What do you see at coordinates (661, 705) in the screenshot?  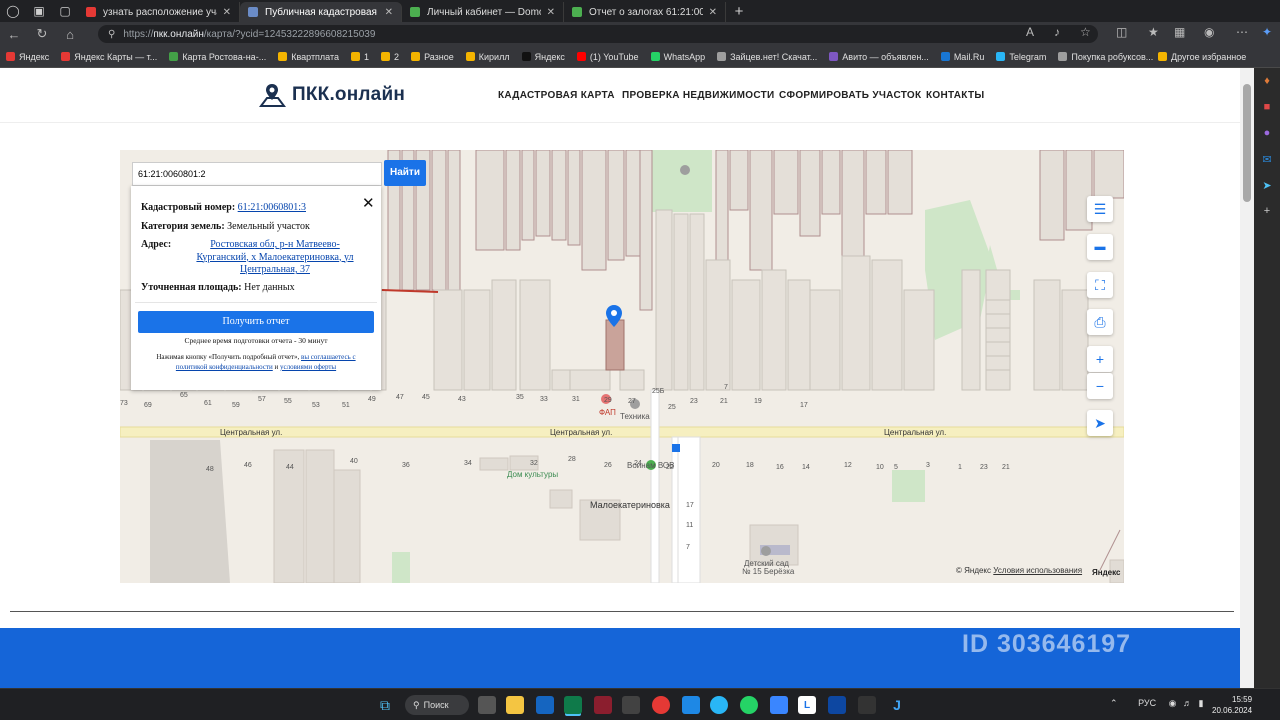 I see `app-icon-maps` at bounding box center [661, 705].